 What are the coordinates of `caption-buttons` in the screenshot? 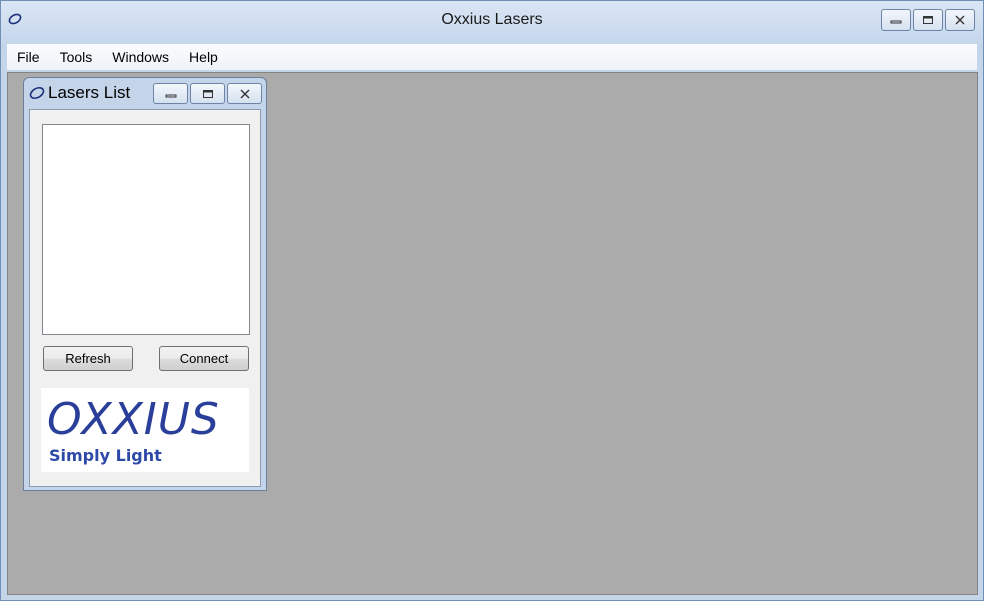 It's located at (928, 20).